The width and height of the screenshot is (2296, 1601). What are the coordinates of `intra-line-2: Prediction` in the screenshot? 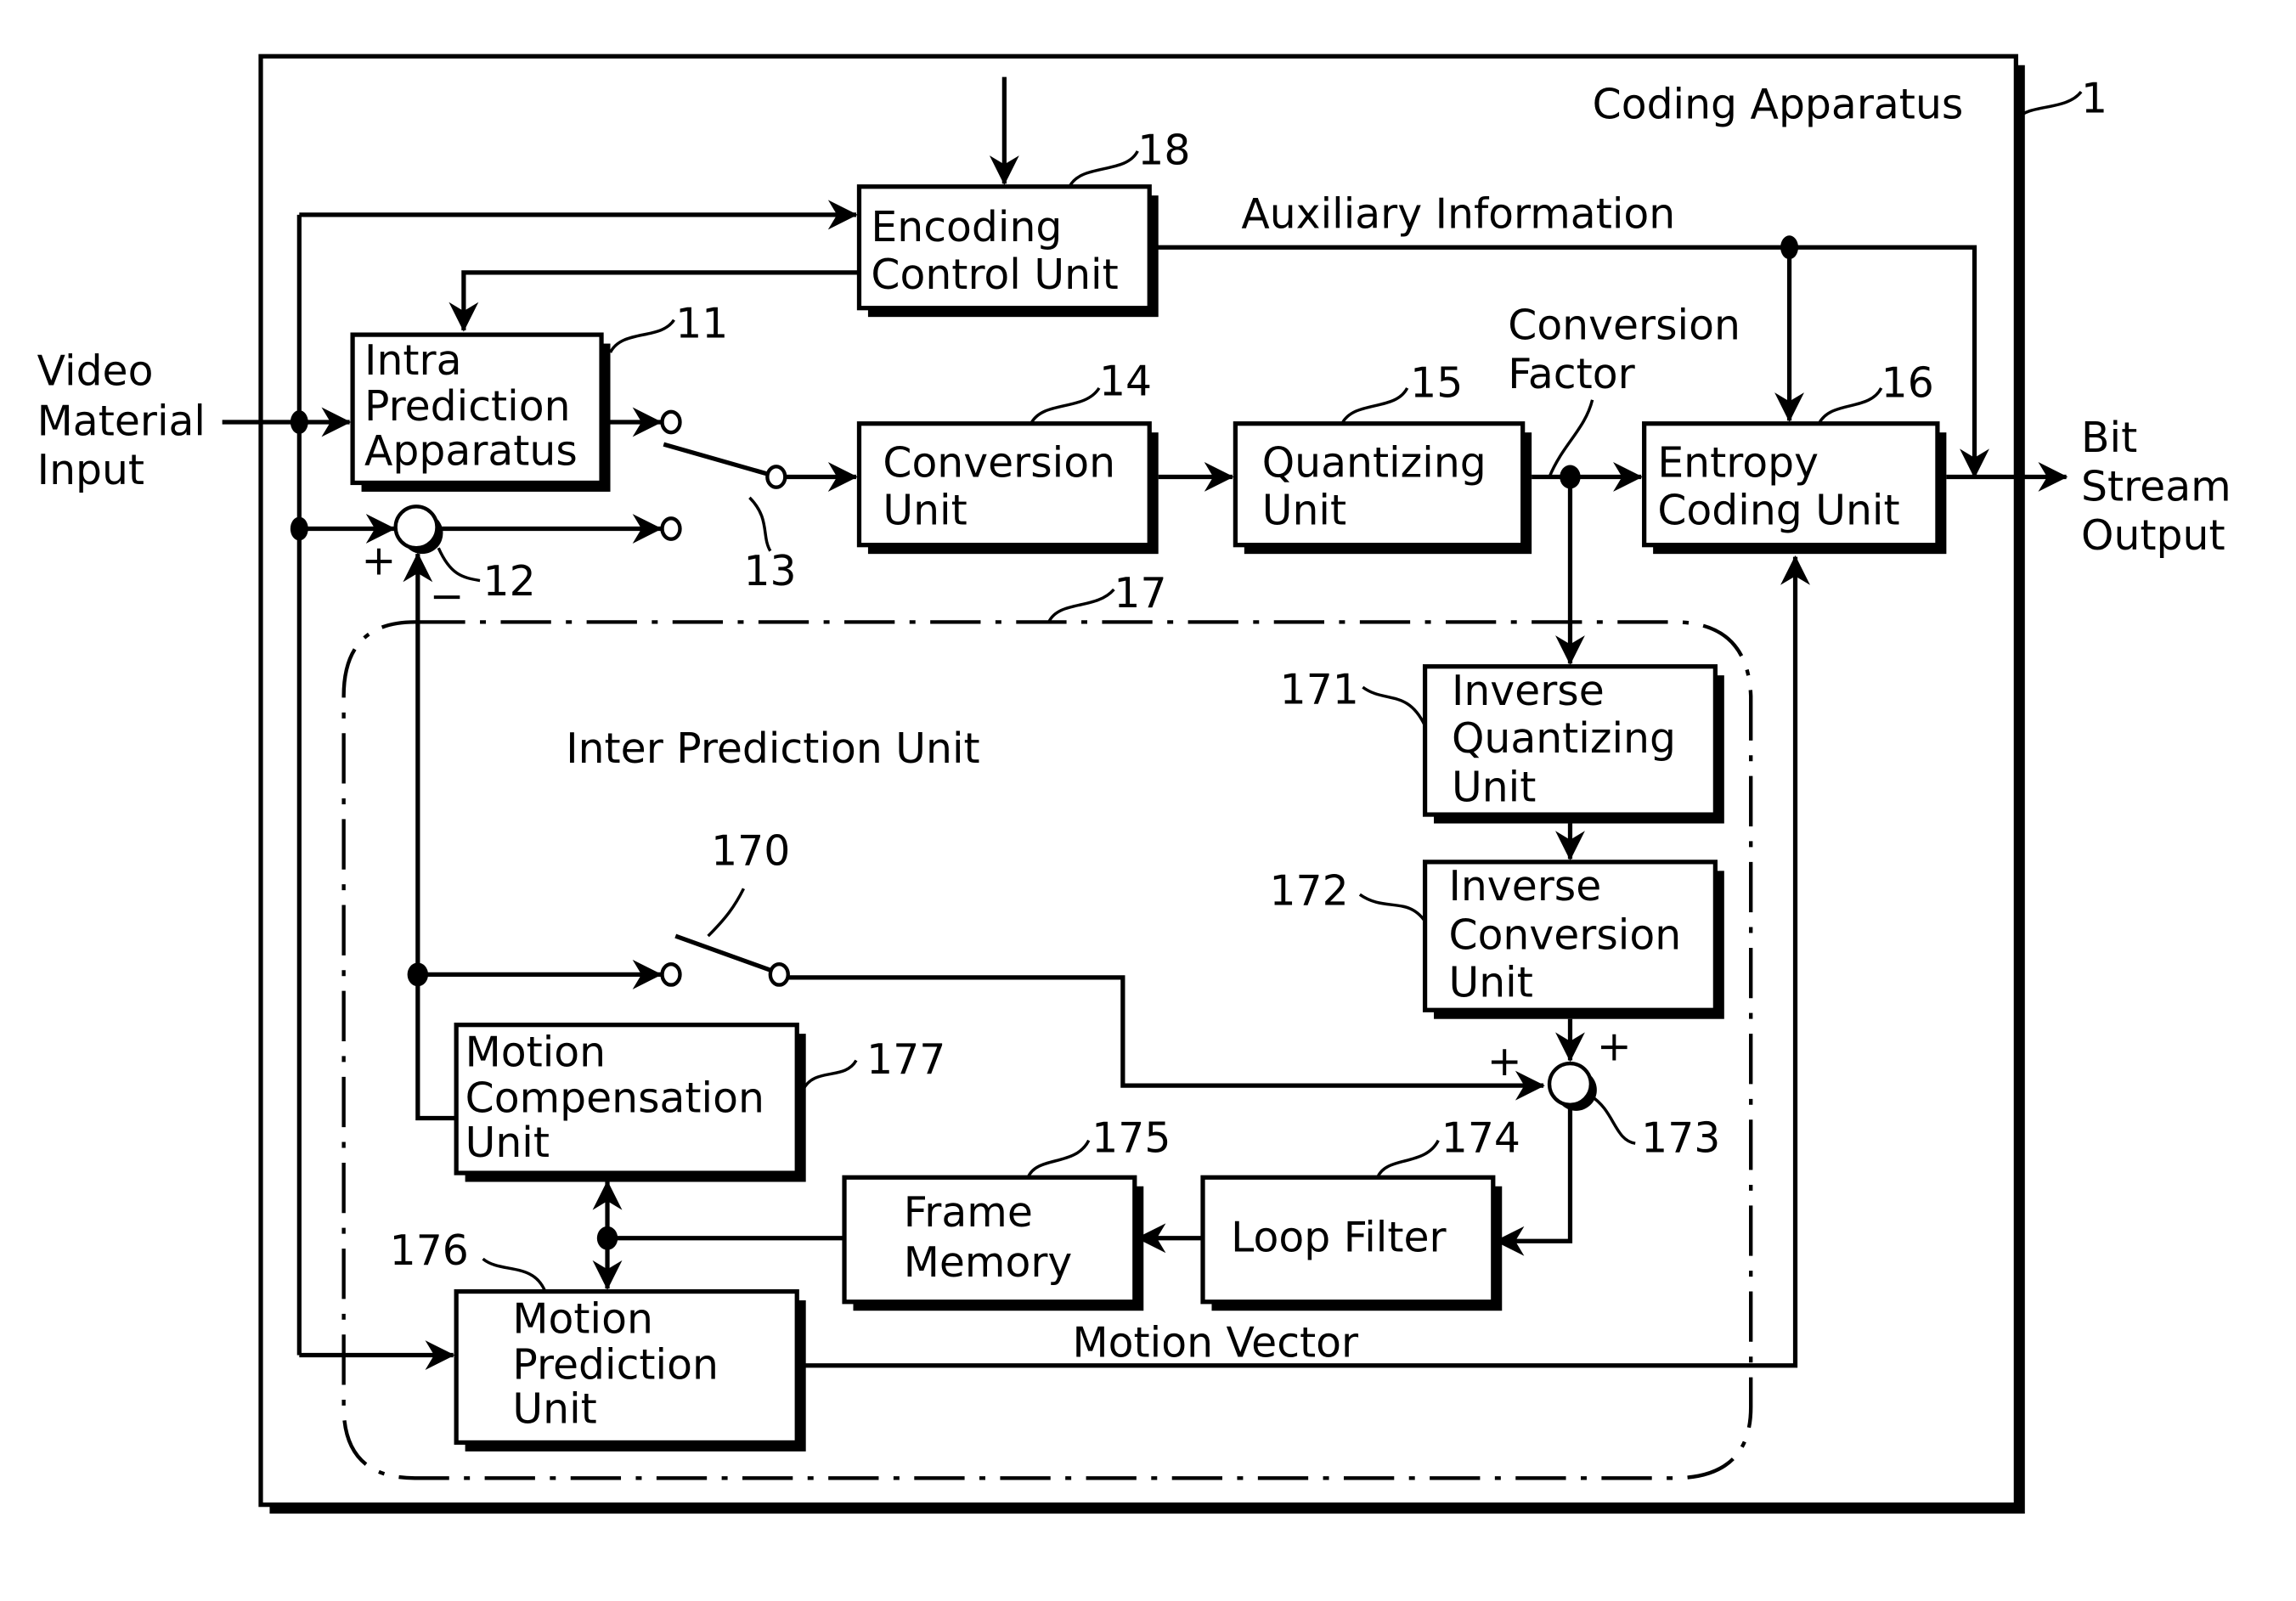 It's located at (467, 407).